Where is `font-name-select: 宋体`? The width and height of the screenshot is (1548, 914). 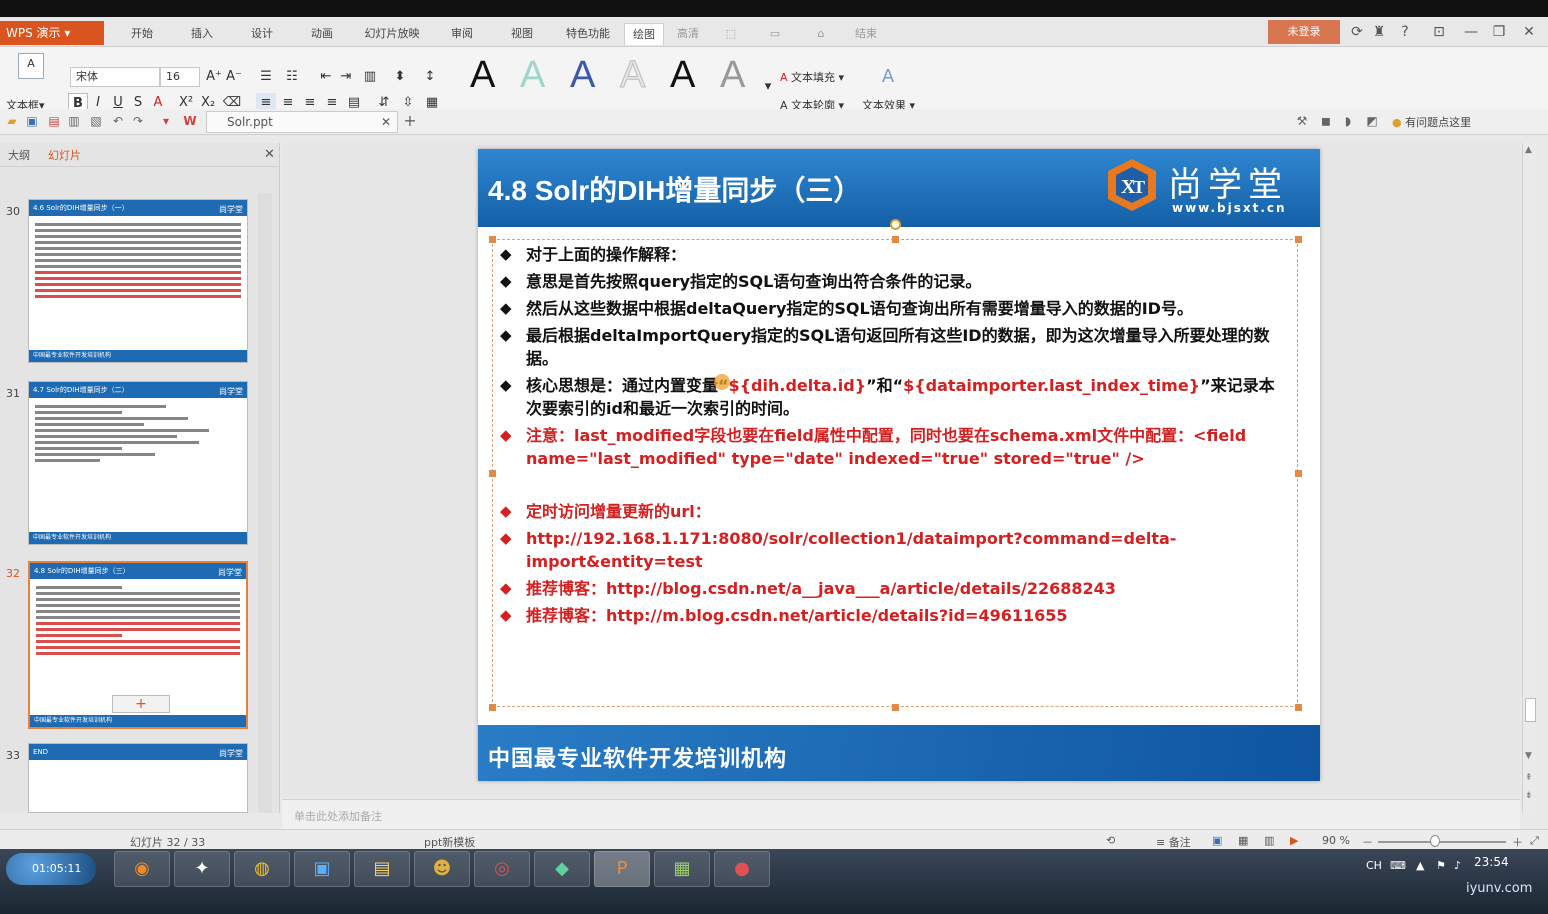
font-name-select: 宋体 is located at coordinates (115, 77).